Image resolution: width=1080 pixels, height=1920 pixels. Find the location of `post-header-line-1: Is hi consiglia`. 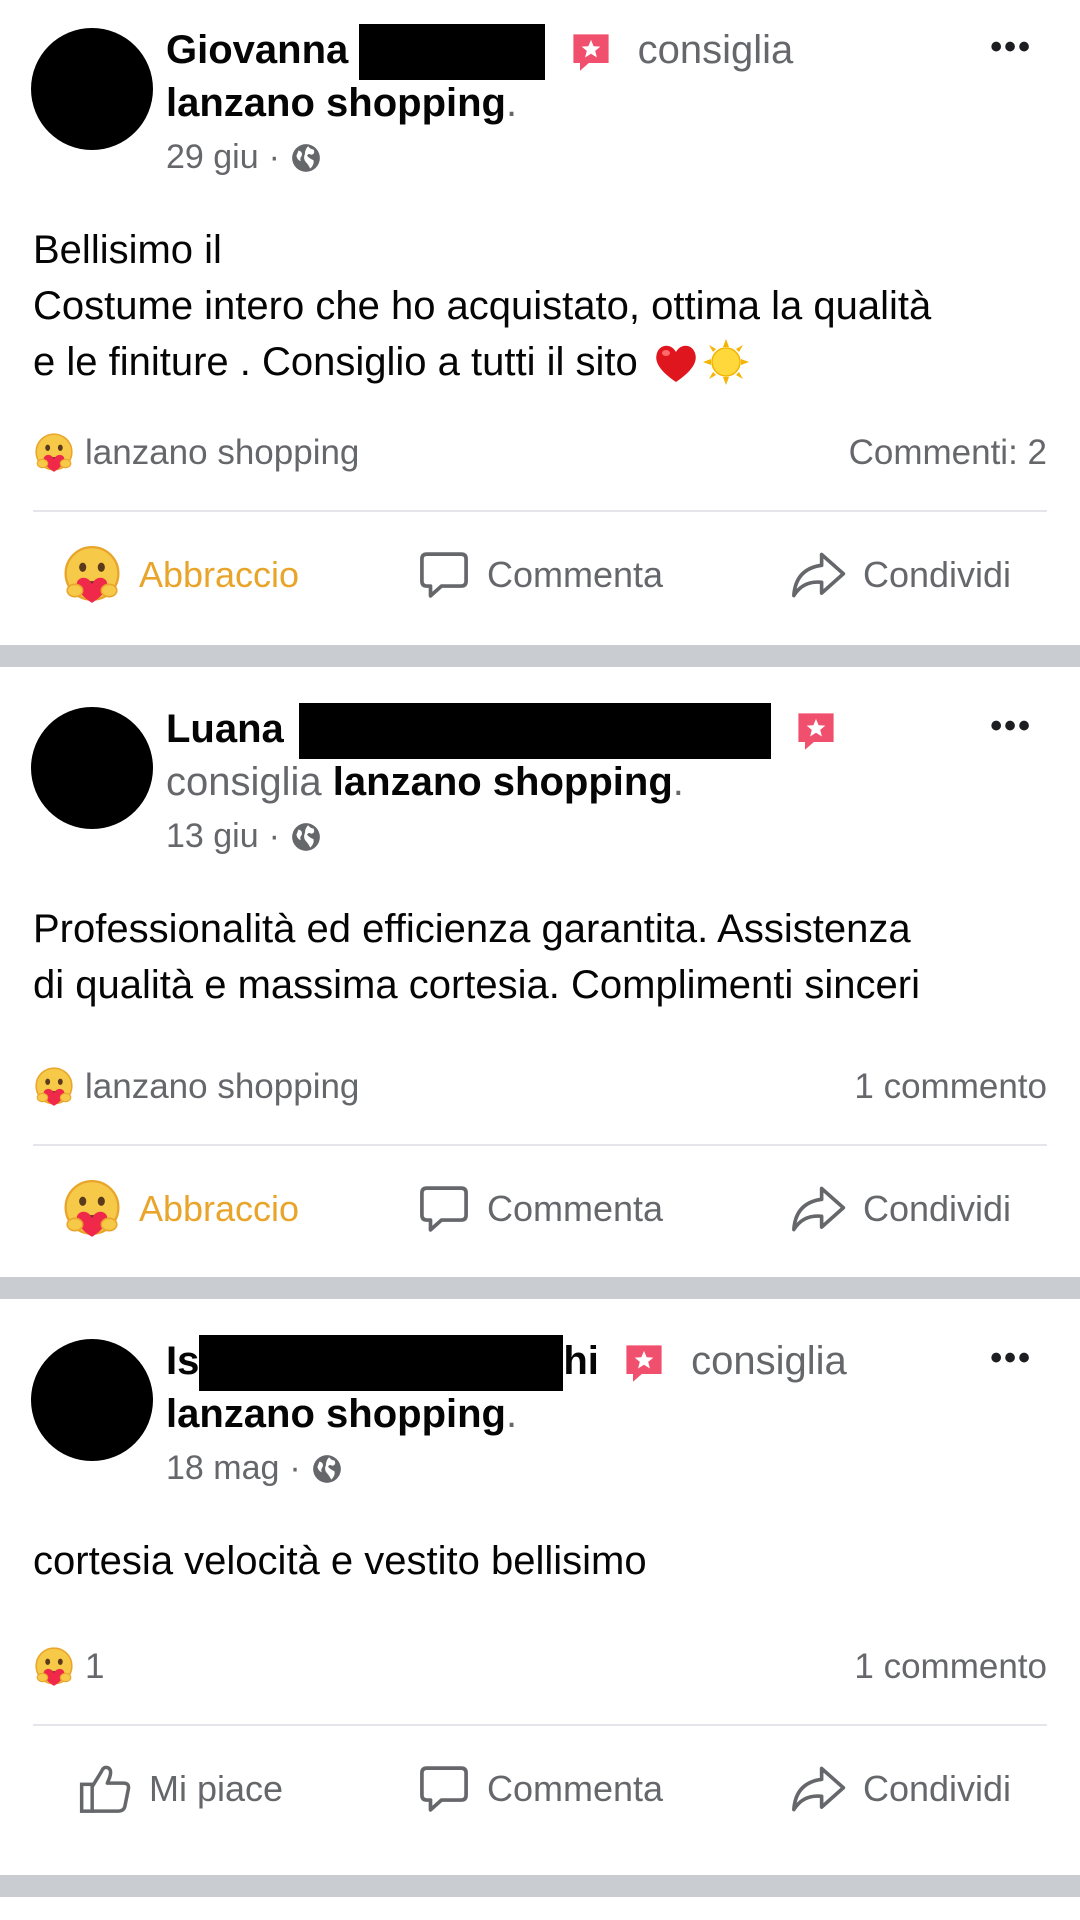

post-header-line-1: Is hi consiglia is located at coordinates (506, 1363).